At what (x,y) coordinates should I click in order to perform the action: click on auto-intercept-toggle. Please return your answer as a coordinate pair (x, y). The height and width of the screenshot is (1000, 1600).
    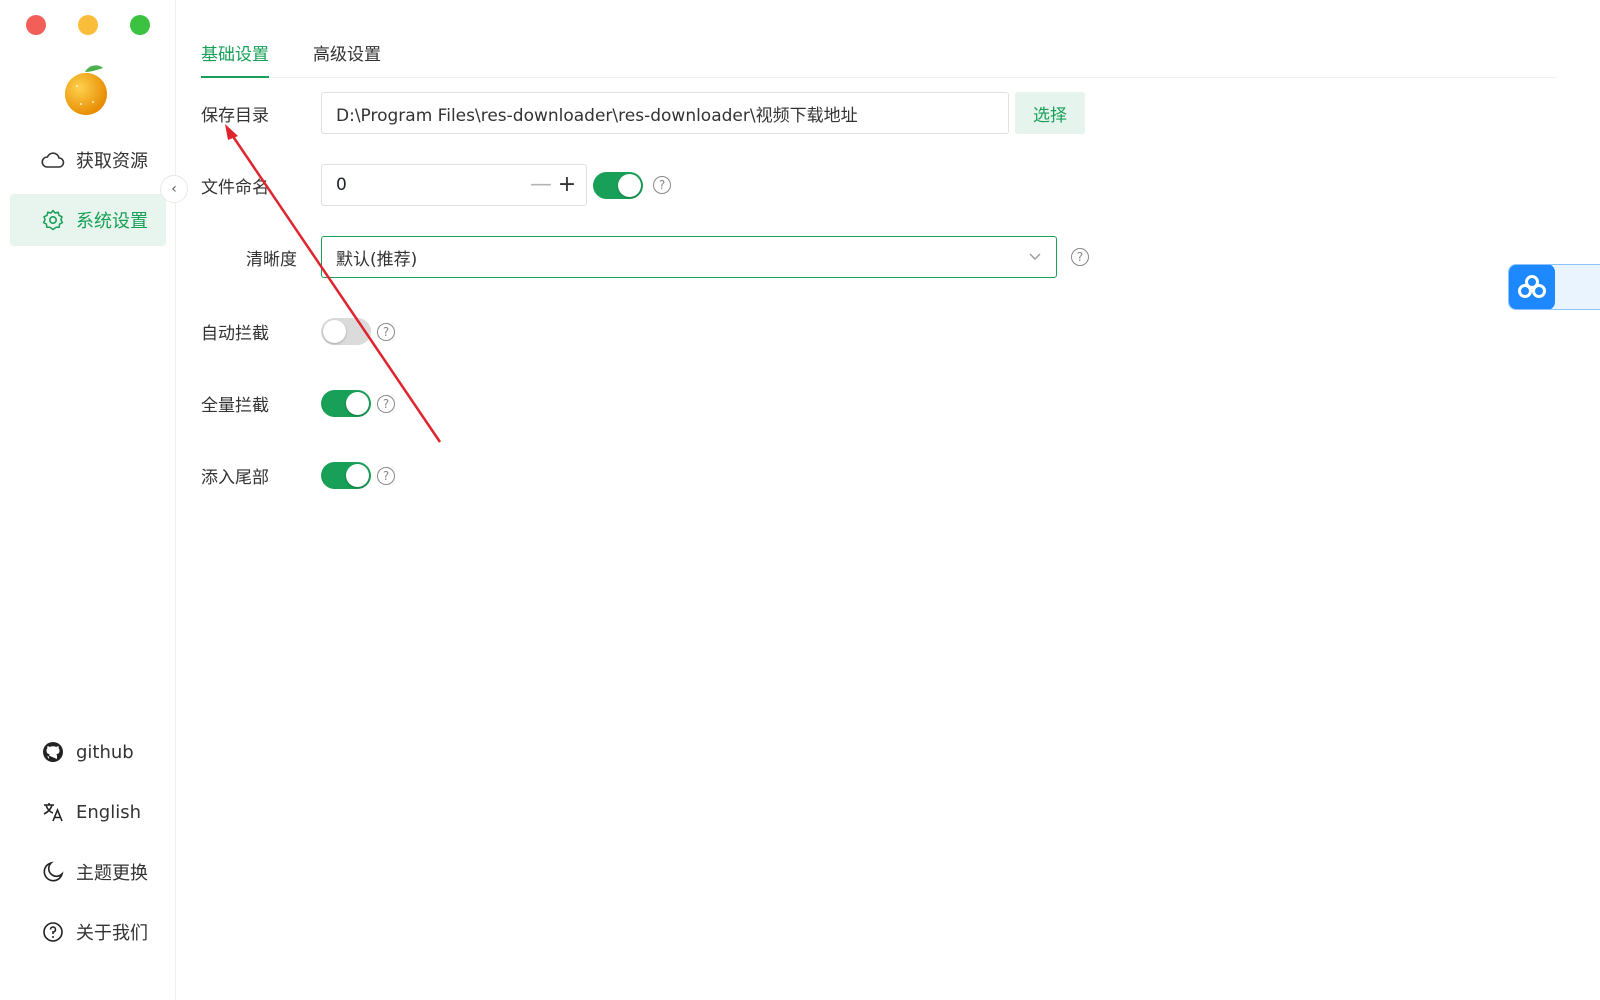
    Looking at the image, I should click on (346, 331).